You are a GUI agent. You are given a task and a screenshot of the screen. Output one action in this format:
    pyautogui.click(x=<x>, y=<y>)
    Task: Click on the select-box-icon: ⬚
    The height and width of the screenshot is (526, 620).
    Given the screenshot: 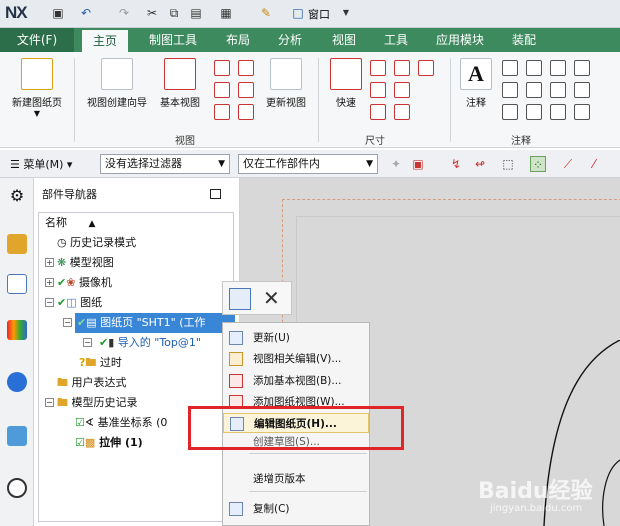 What is the action you would take?
    pyautogui.click(x=508, y=164)
    